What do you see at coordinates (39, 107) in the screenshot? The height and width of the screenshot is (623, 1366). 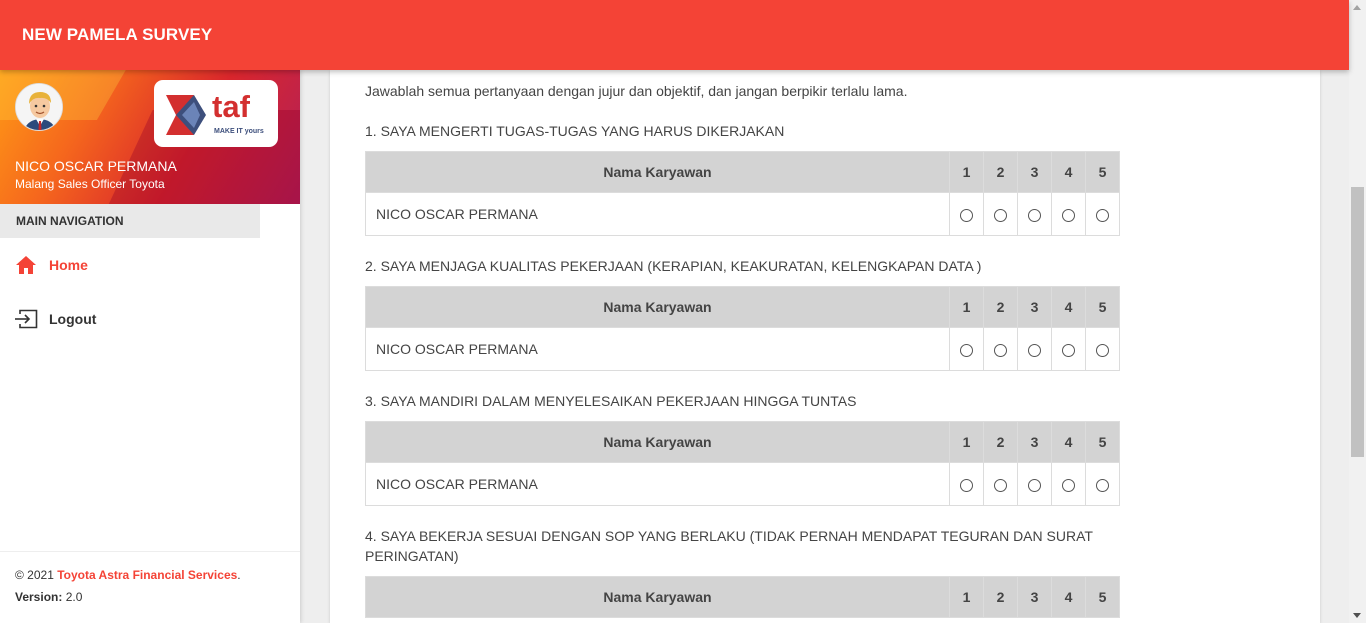 I see `avatar` at bounding box center [39, 107].